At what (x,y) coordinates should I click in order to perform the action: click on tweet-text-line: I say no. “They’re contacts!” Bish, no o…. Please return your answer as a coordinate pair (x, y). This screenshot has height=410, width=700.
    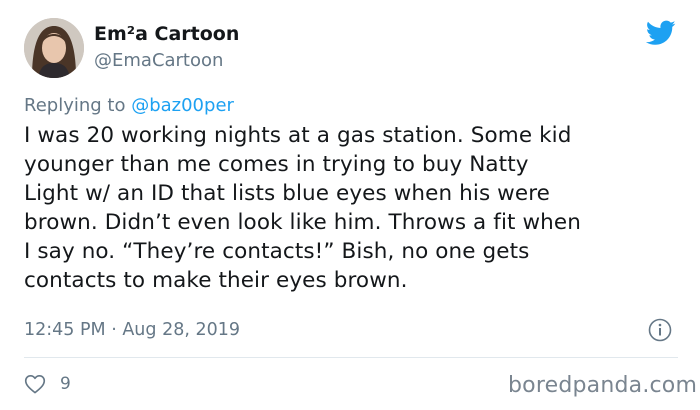
    Looking at the image, I should click on (277, 251).